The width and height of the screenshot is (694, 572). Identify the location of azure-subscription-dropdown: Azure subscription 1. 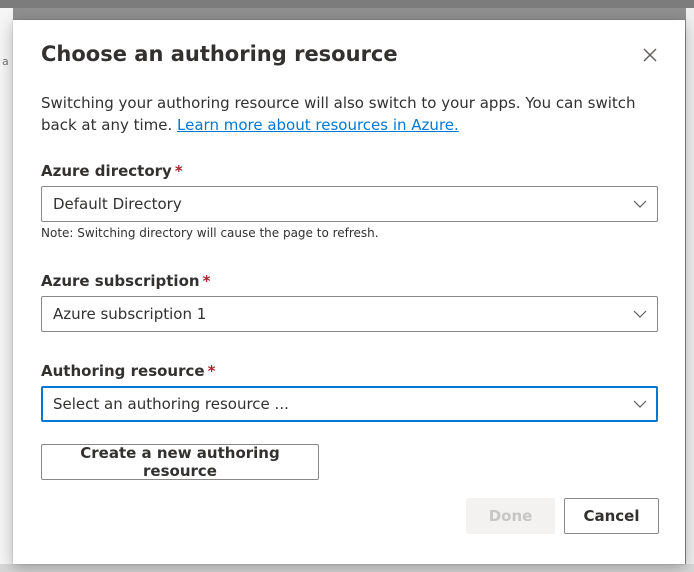
(349, 314).